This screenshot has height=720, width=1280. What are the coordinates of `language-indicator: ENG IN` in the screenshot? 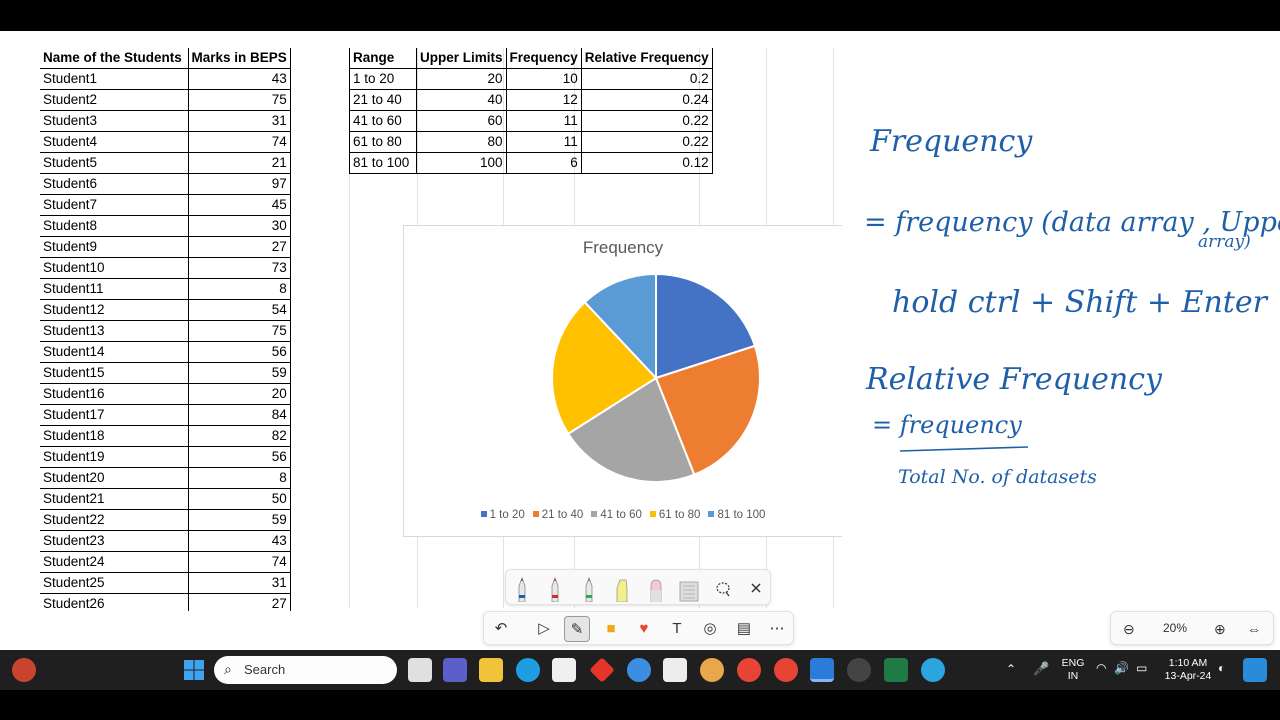 It's located at (1073, 670).